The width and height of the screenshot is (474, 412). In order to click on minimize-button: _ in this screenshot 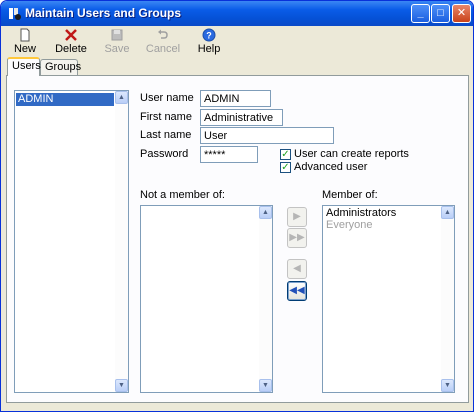, I will do `click(420, 13)`.